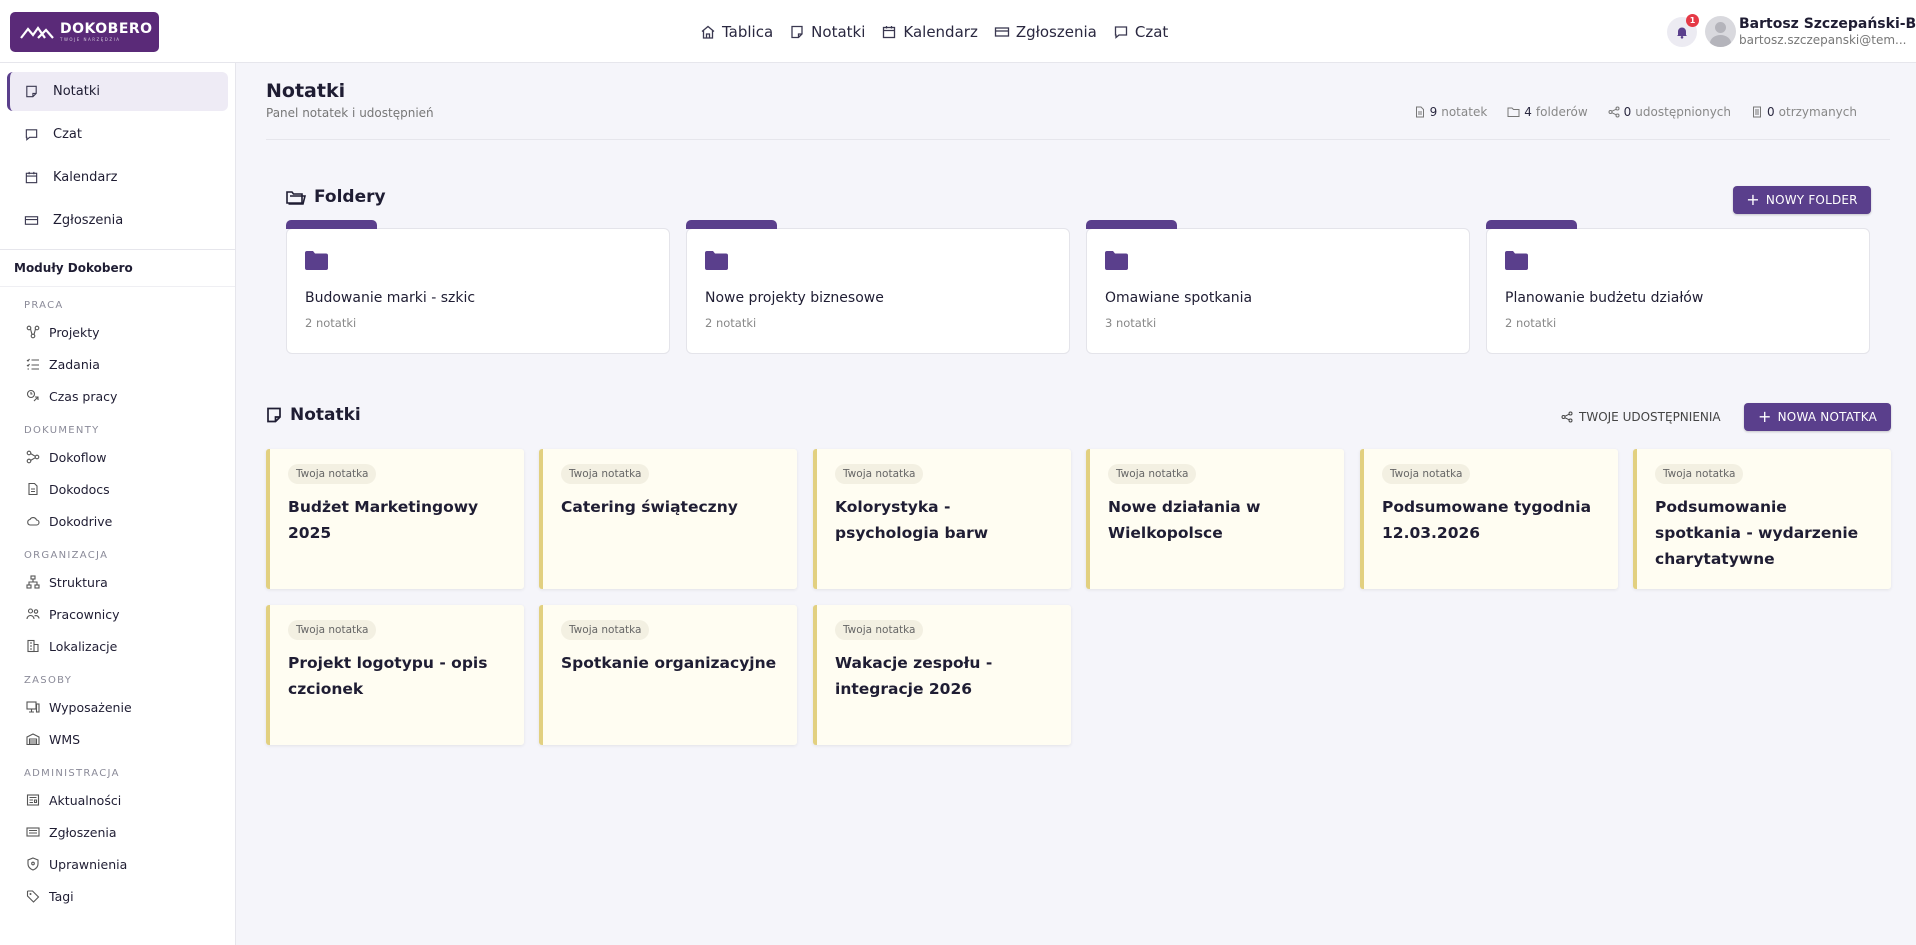  Describe the element at coordinates (88, 220) in the screenshot. I see `sidebar-item-label: Zgłoszenia` at that location.